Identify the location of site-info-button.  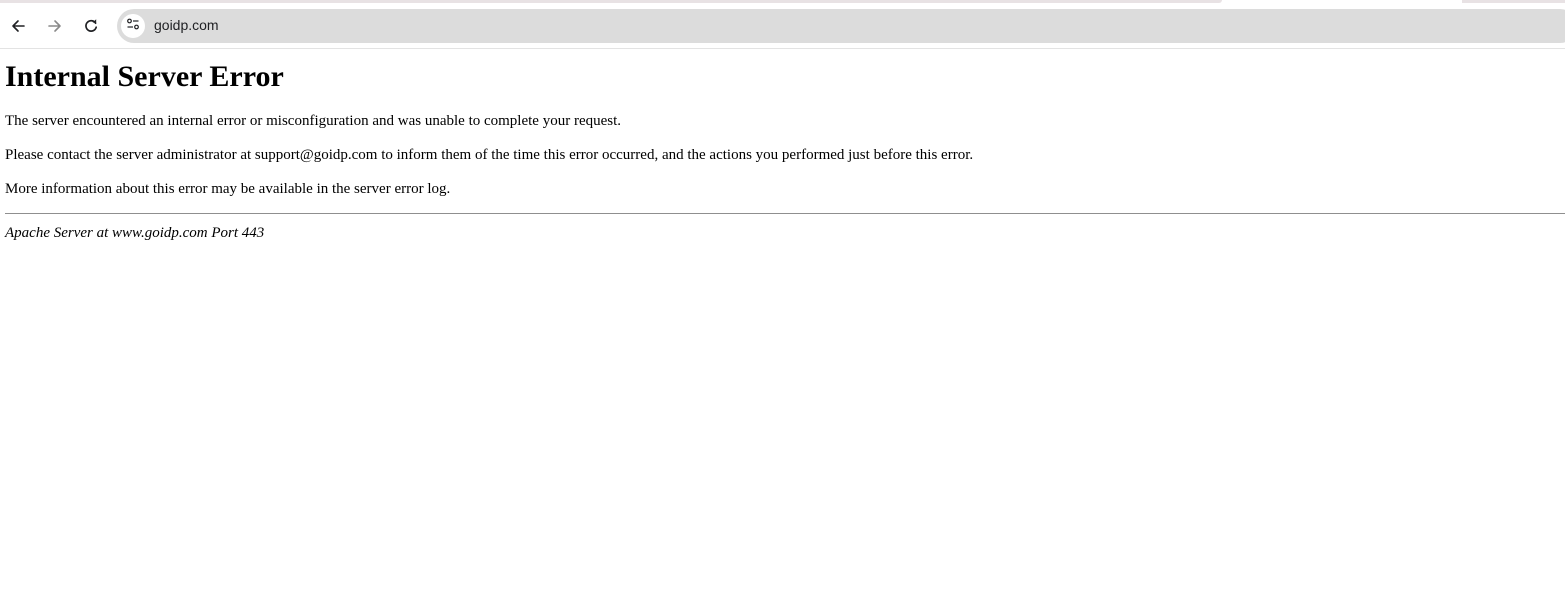
(133, 26).